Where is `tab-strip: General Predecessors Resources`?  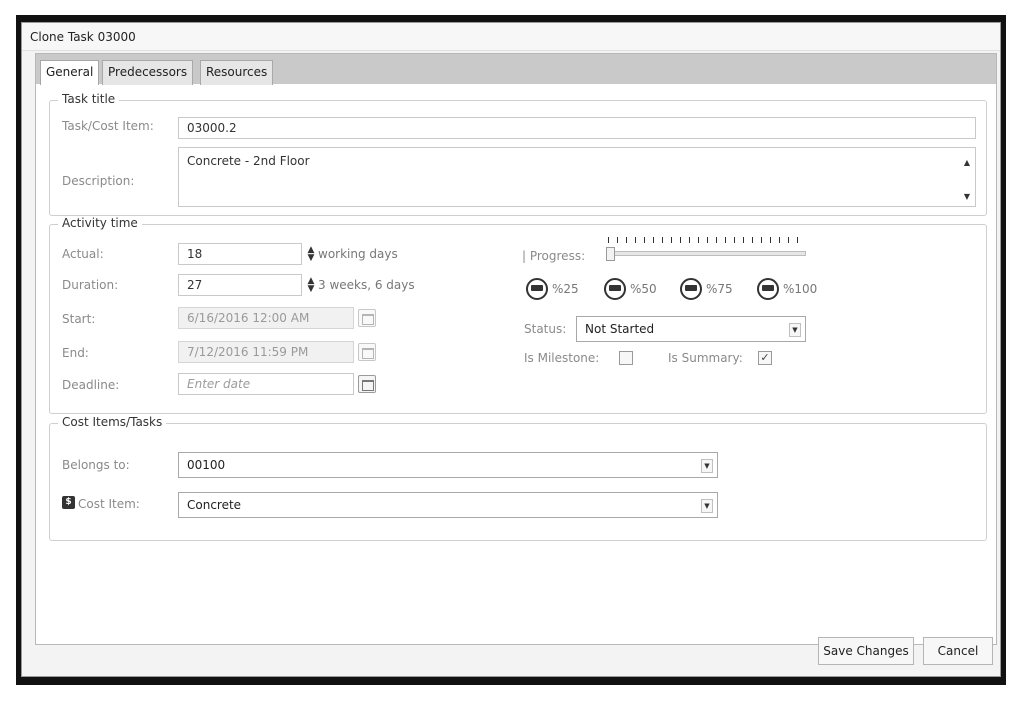
tab-strip: General Predecessors Resources is located at coordinates (516, 69).